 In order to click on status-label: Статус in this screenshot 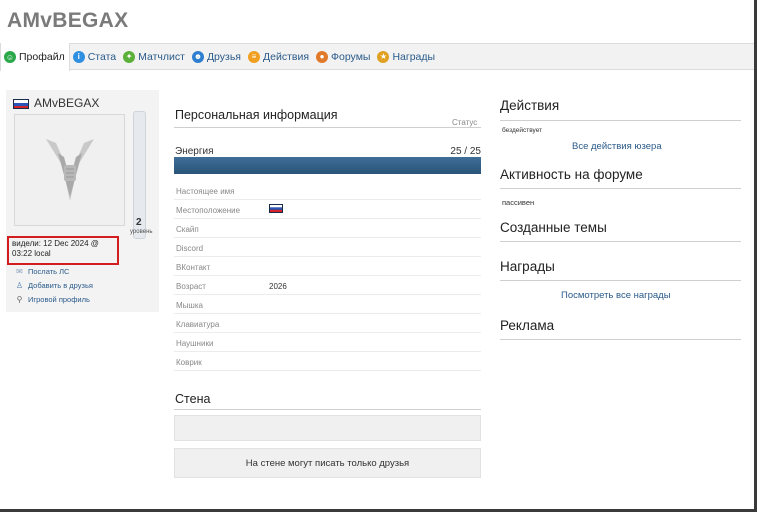, I will do `click(465, 122)`.